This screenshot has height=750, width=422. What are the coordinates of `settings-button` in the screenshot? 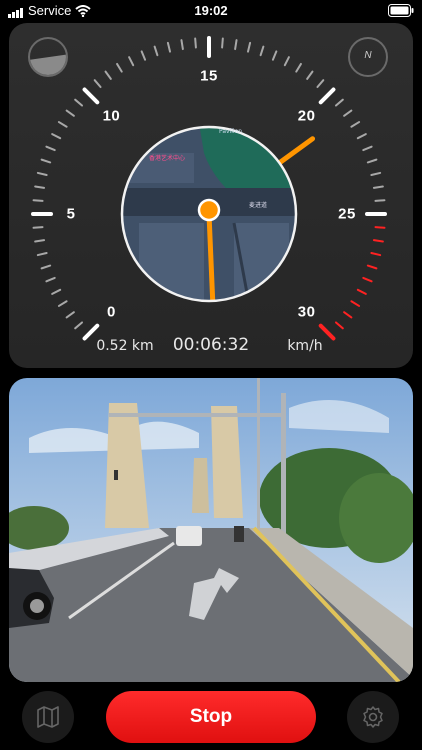 It's located at (373, 717).